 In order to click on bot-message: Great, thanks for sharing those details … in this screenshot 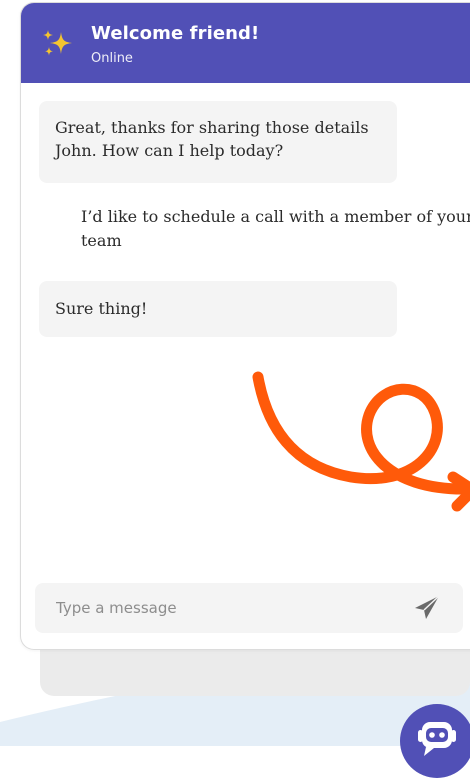, I will do `click(218, 142)`.